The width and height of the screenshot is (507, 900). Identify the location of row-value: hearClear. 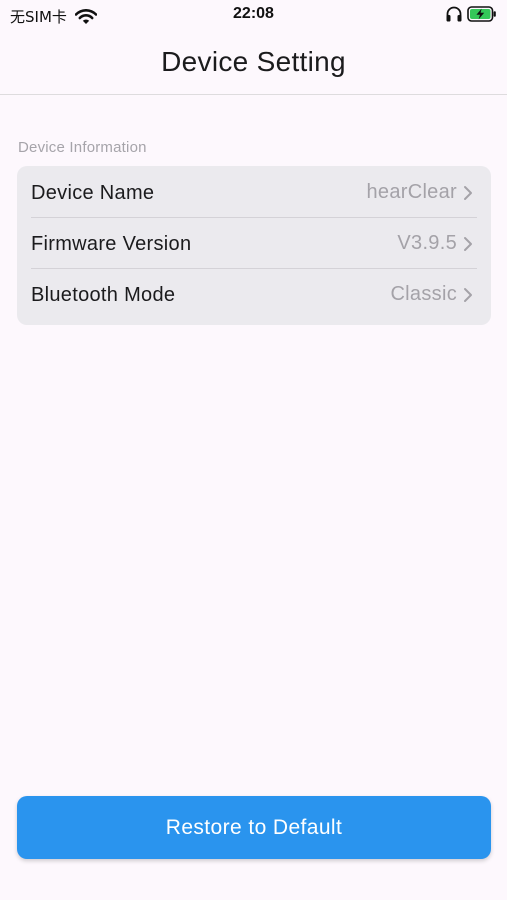
(411, 192).